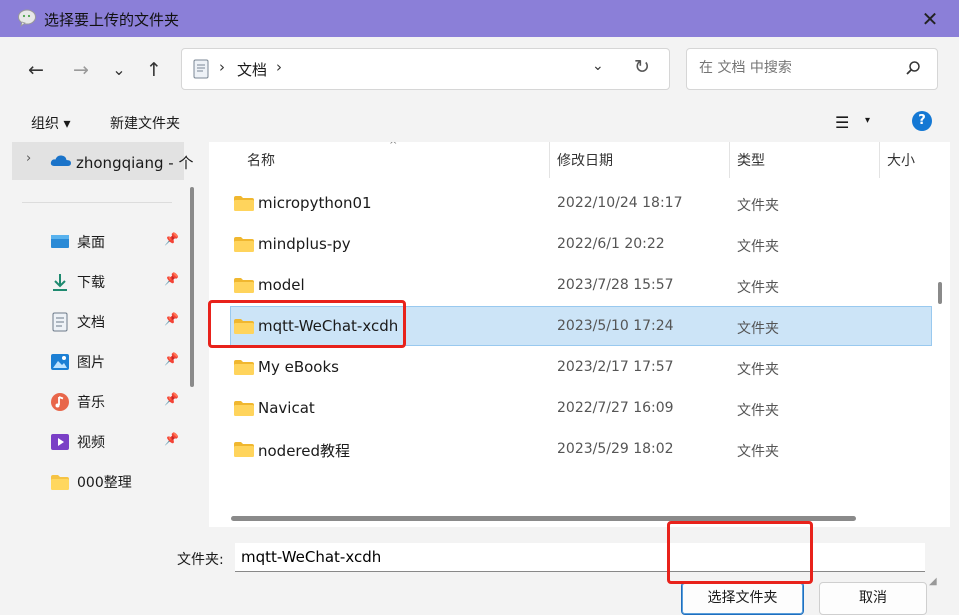 The height and width of the screenshot is (615, 959). Describe the element at coordinates (60, 402) in the screenshot. I see `music-icon` at that location.